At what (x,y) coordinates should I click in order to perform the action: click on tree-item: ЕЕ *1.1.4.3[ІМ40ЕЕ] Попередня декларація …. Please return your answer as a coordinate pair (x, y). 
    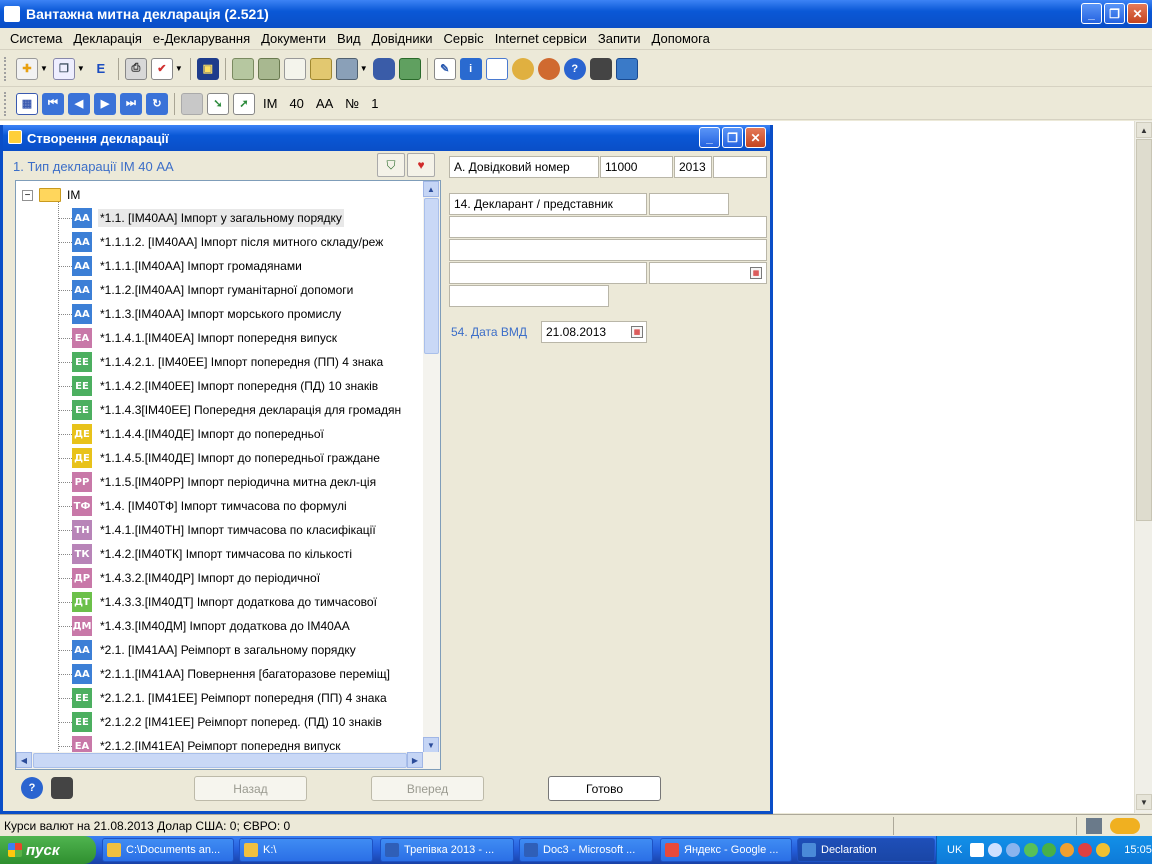
    Looking at the image, I should click on (230, 410).